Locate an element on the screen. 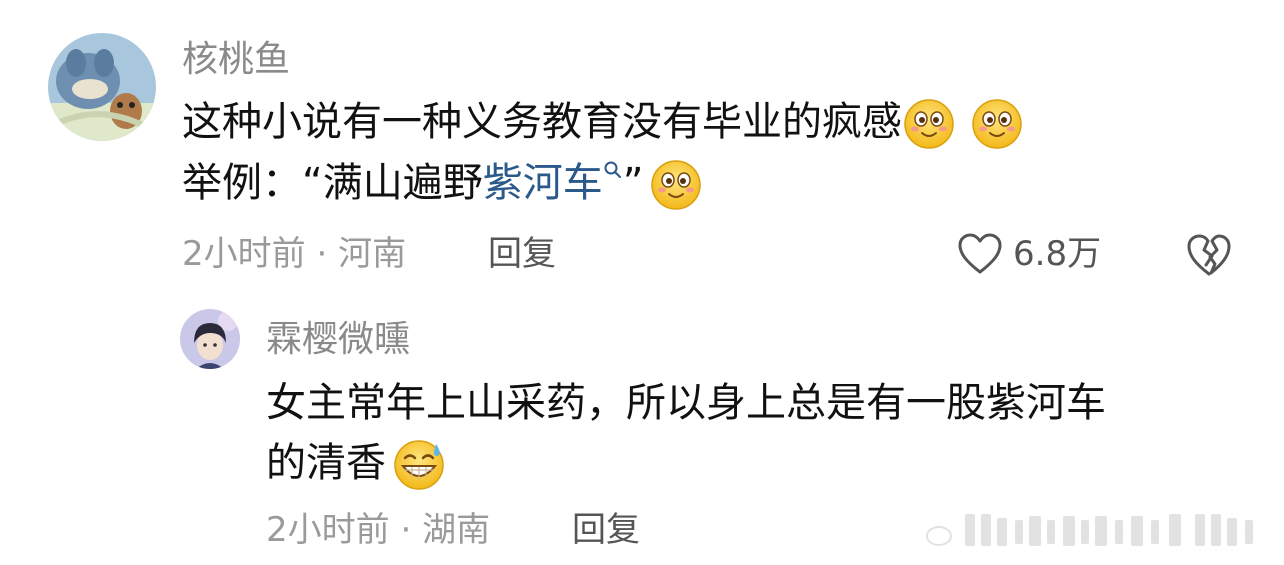 This screenshot has height=565, width=1284. reply-meta: 2小时前 · 湖南 is located at coordinates (378, 530).